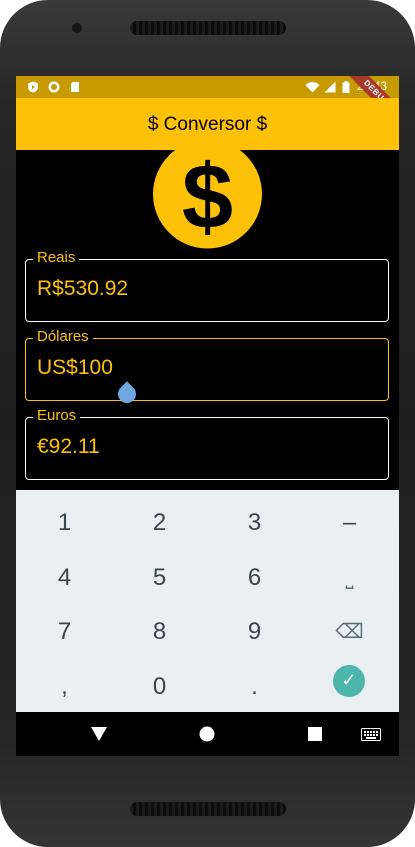  I want to click on key-8: 8, so click(159, 632).